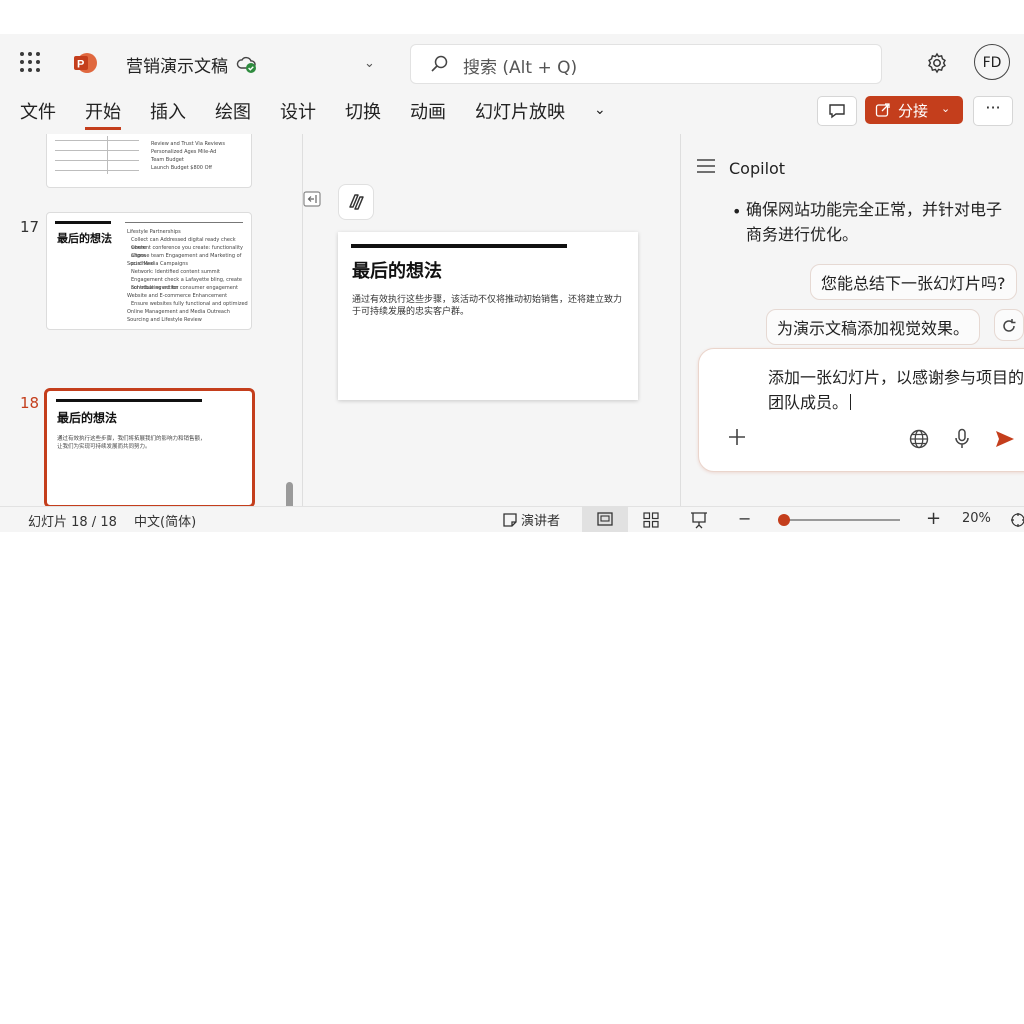 The image size is (1024, 1024). Describe the element at coordinates (165, 520) in the screenshot. I see `language-indicator: 中文(简体)` at that location.